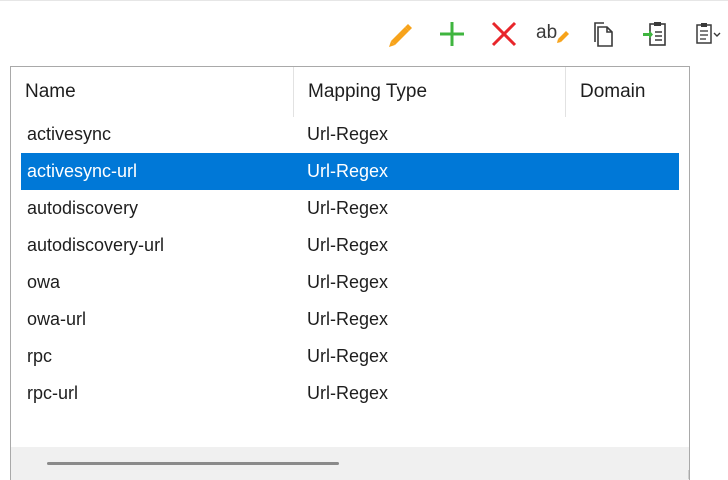  Describe the element at coordinates (193, 463) in the screenshot. I see `scrollbar-thumb` at that location.